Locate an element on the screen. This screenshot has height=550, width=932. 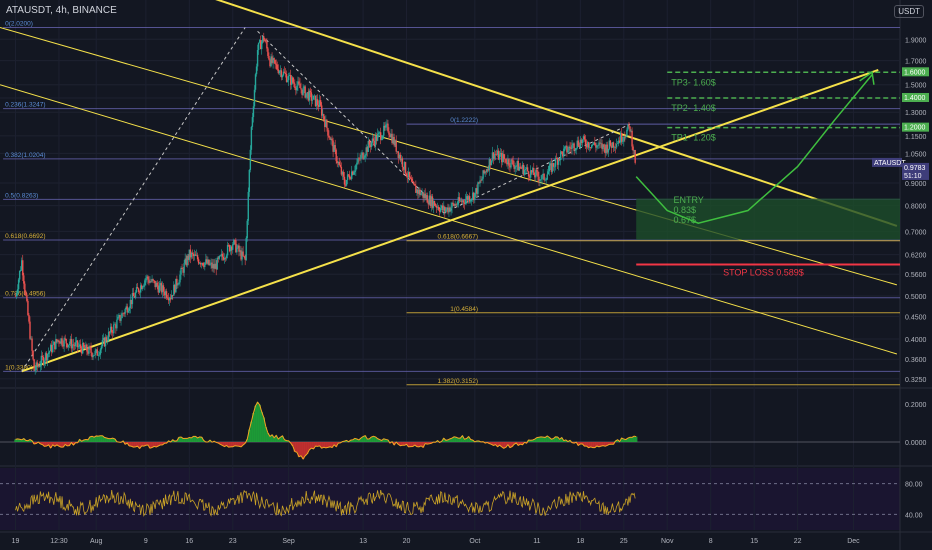
price-tick-label: 1.1500 is located at coordinates (916, 137).